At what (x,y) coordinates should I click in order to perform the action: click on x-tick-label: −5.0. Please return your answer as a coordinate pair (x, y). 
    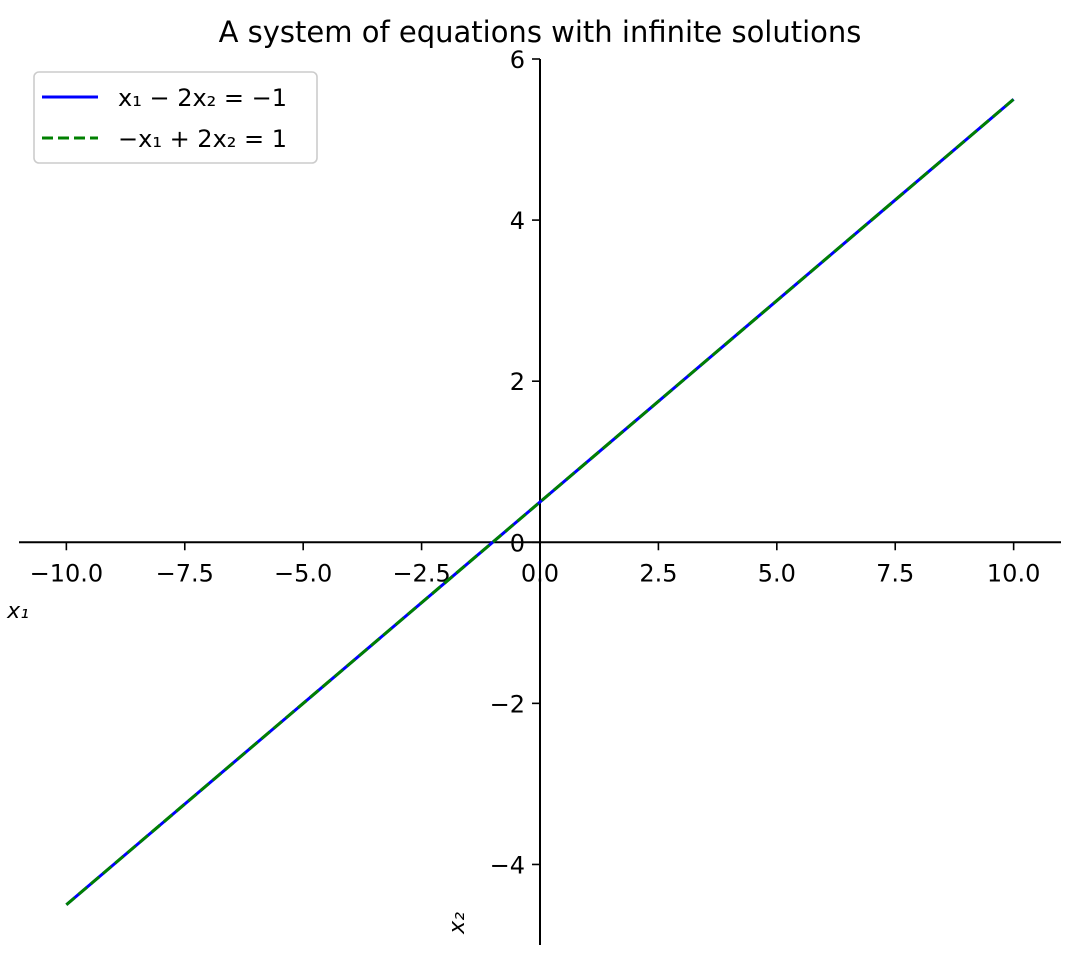
    Looking at the image, I should click on (303, 573).